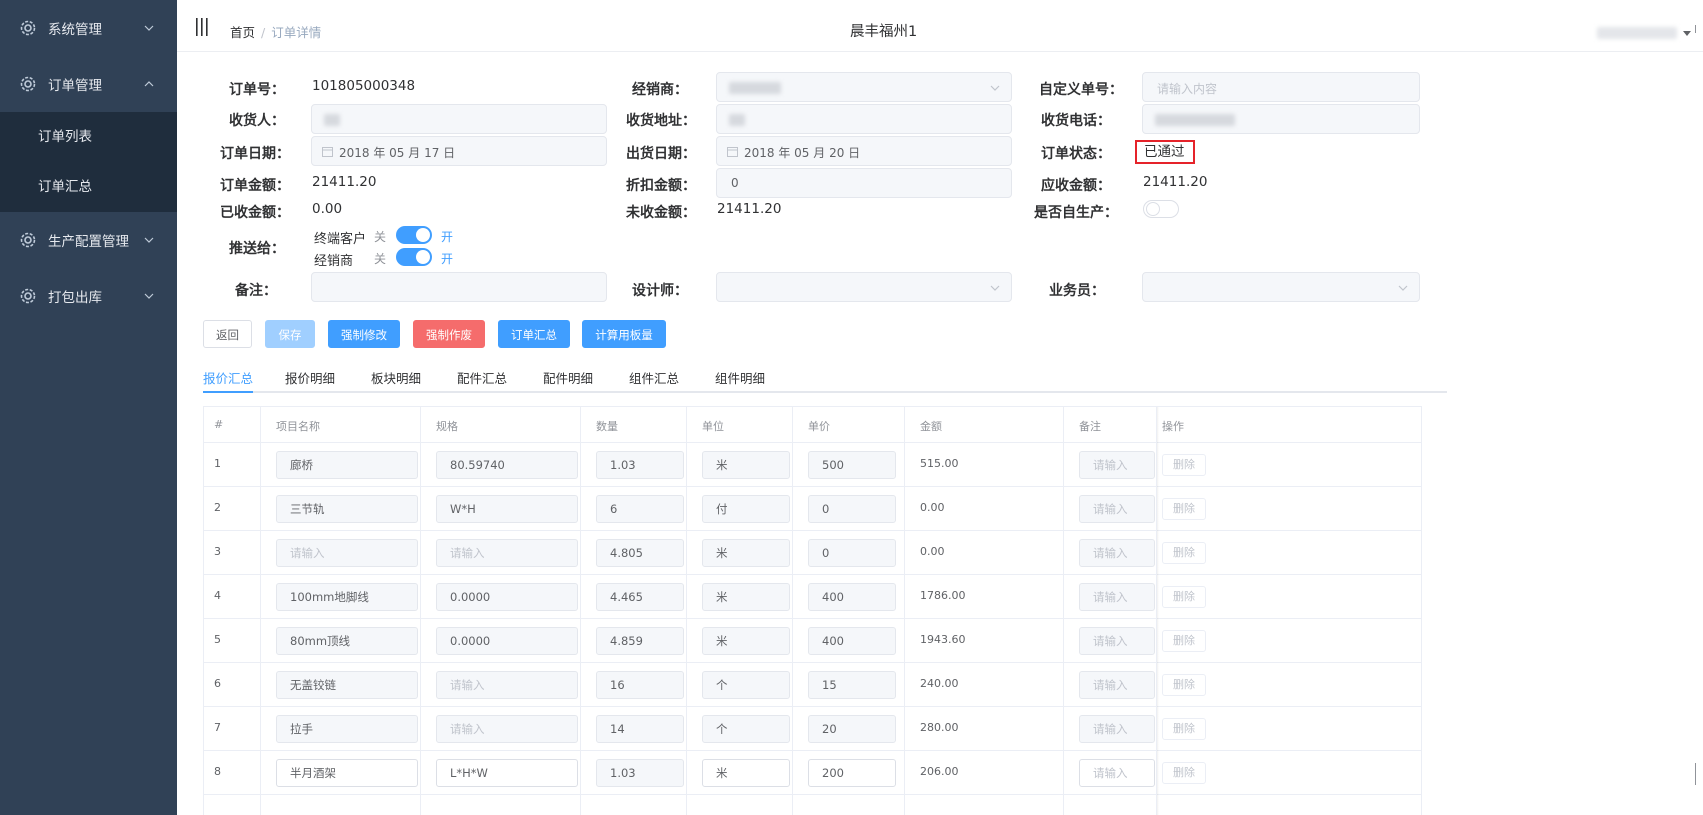 This screenshot has width=1703, height=815. What do you see at coordinates (88, 187) in the screenshot?
I see `sidebar-item-order-summary: 订单汇总` at bounding box center [88, 187].